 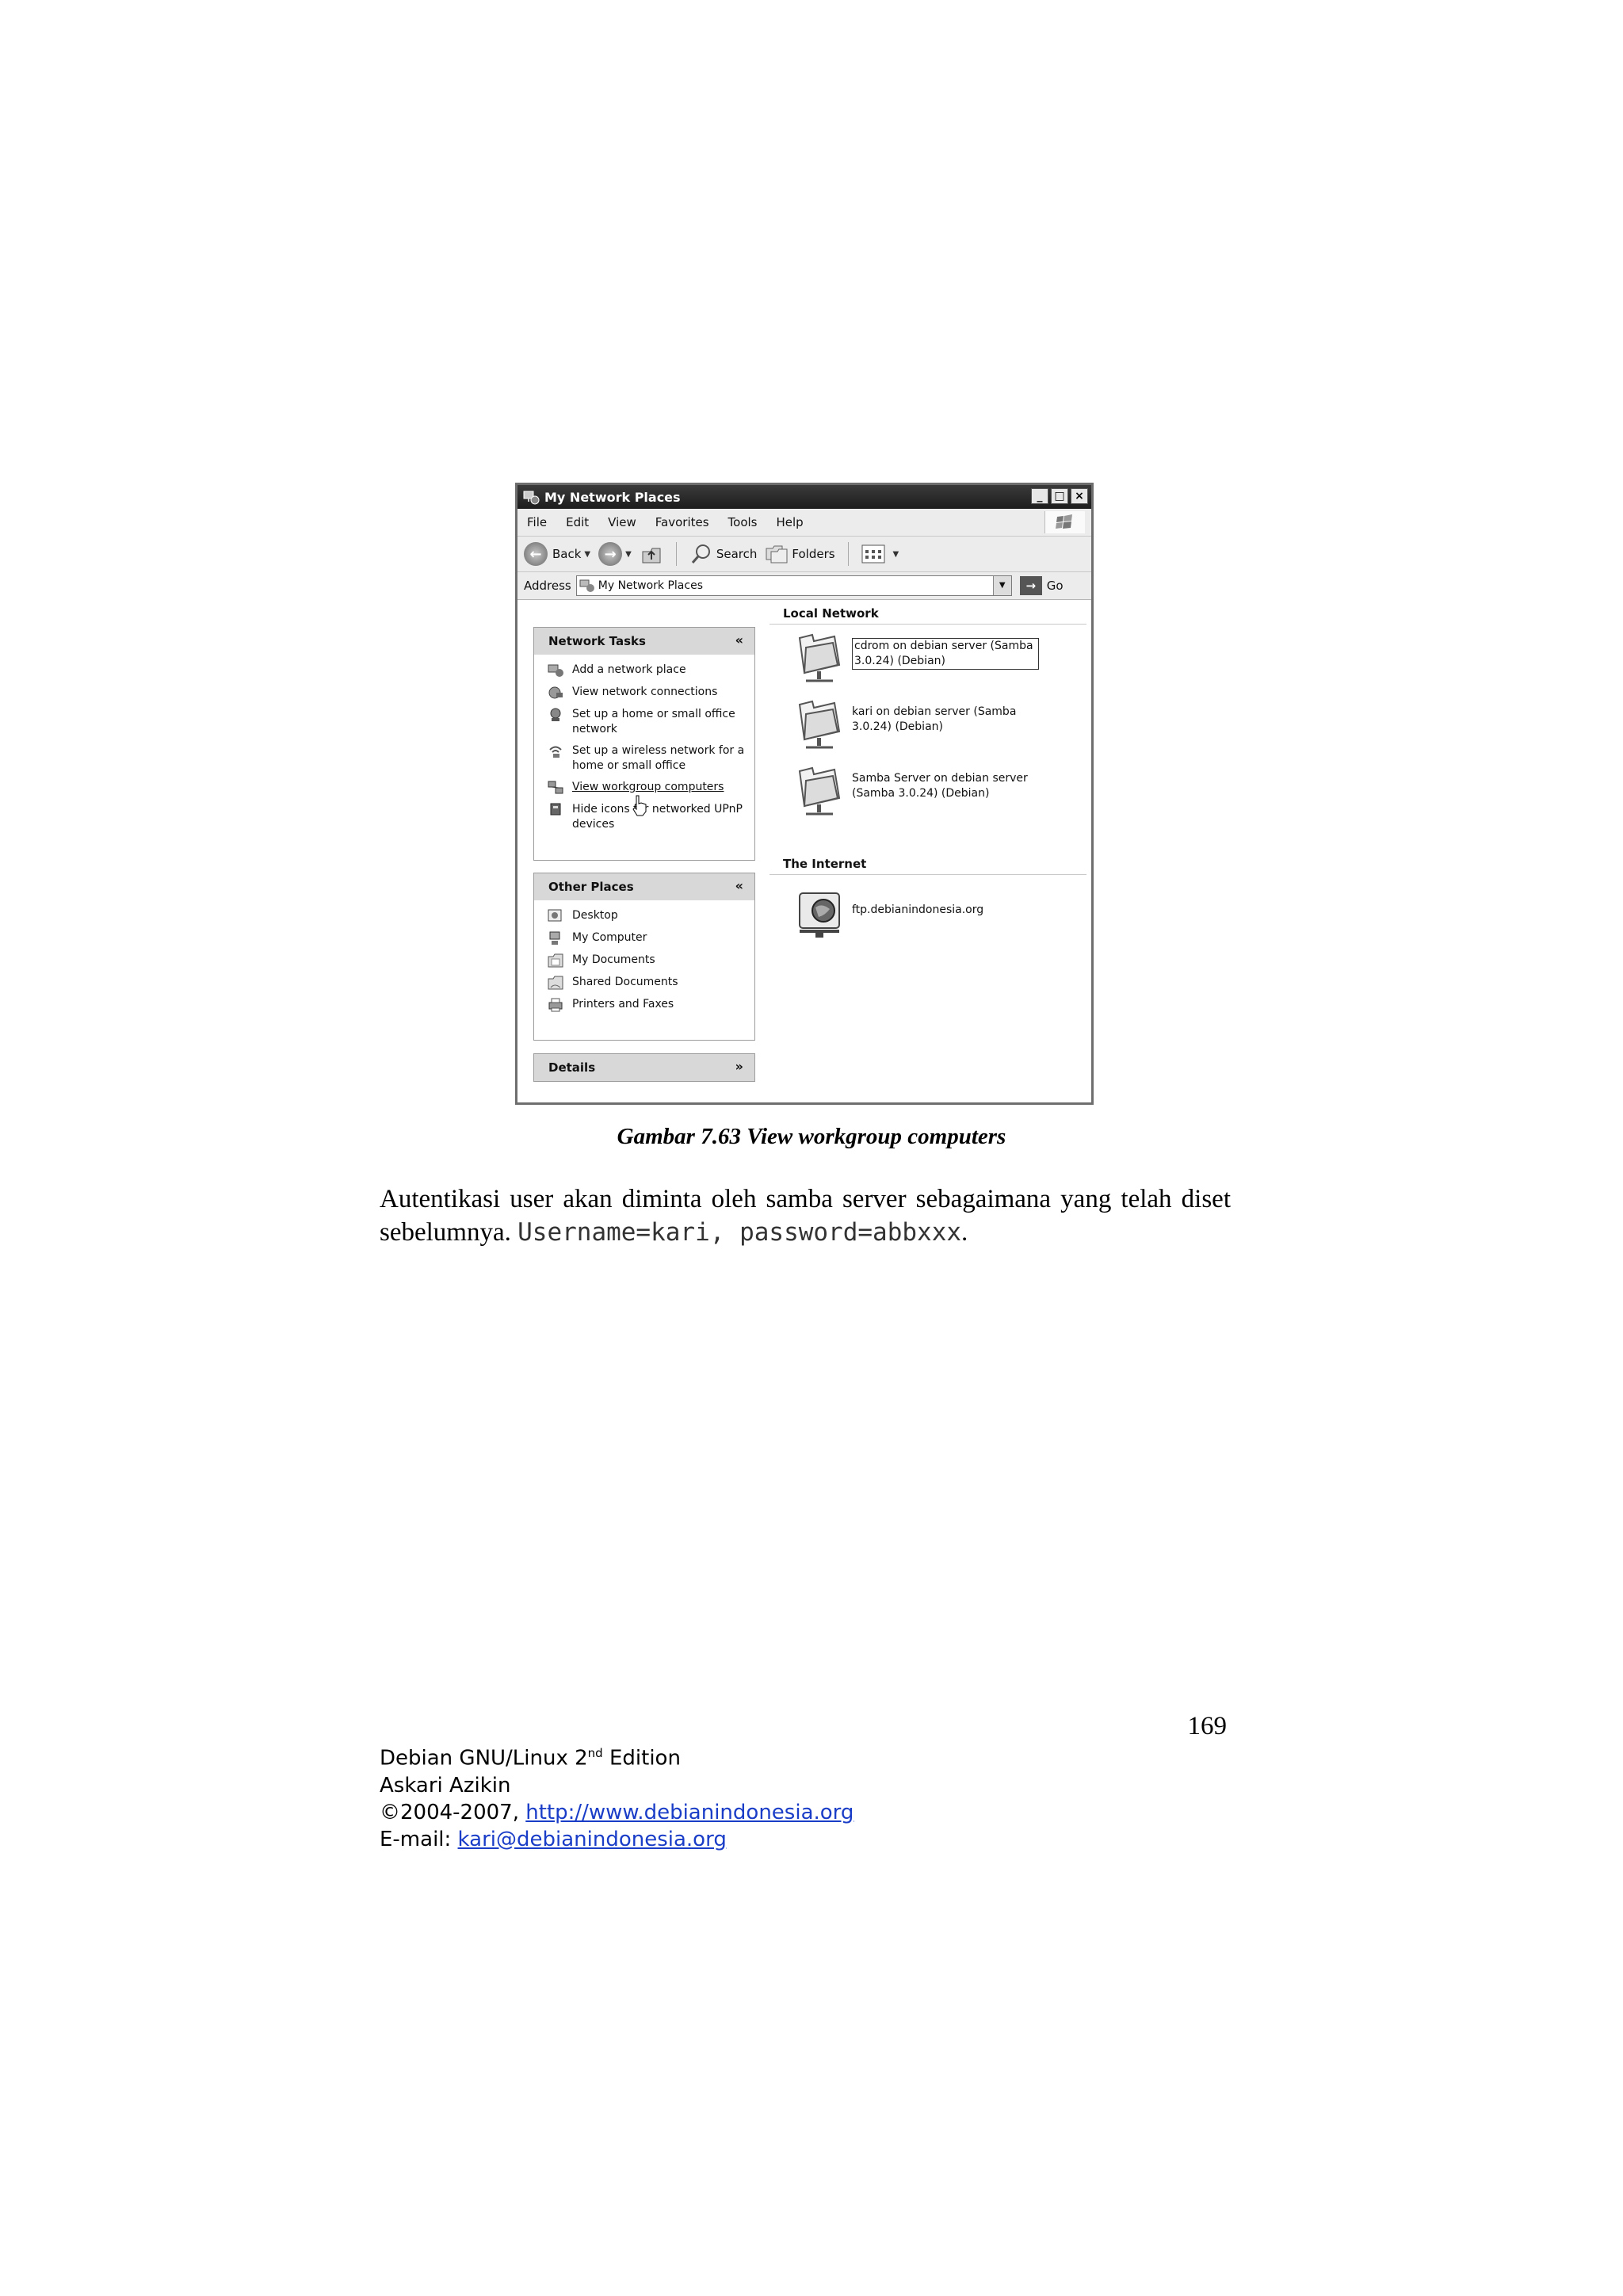 What do you see at coordinates (777, 554) in the screenshot?
I see `folders-icon` at bounding box center [777, 554].